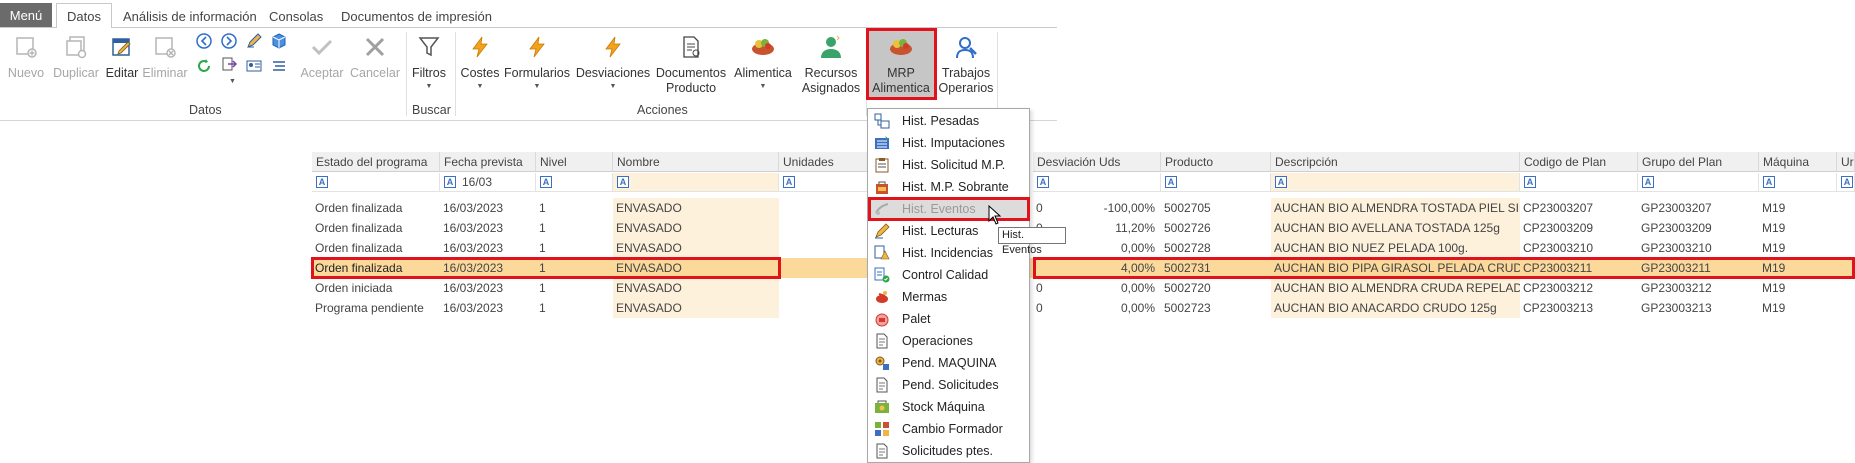  What do you see at coordinates (375, 47) in the screenshot?
I see `close-icon` at bounding box center [375, 47].